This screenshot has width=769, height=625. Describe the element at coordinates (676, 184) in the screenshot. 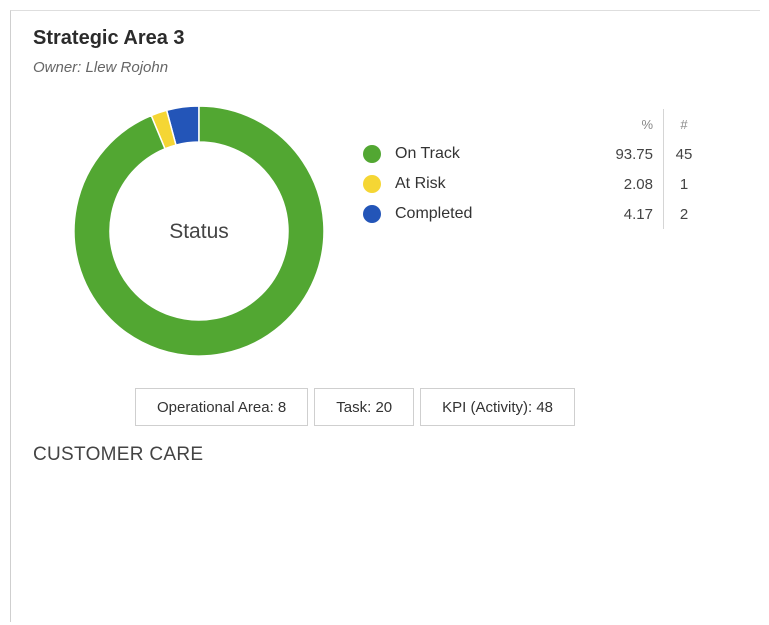

I see `stats-row-at-risk: 2.08 1` at that location.